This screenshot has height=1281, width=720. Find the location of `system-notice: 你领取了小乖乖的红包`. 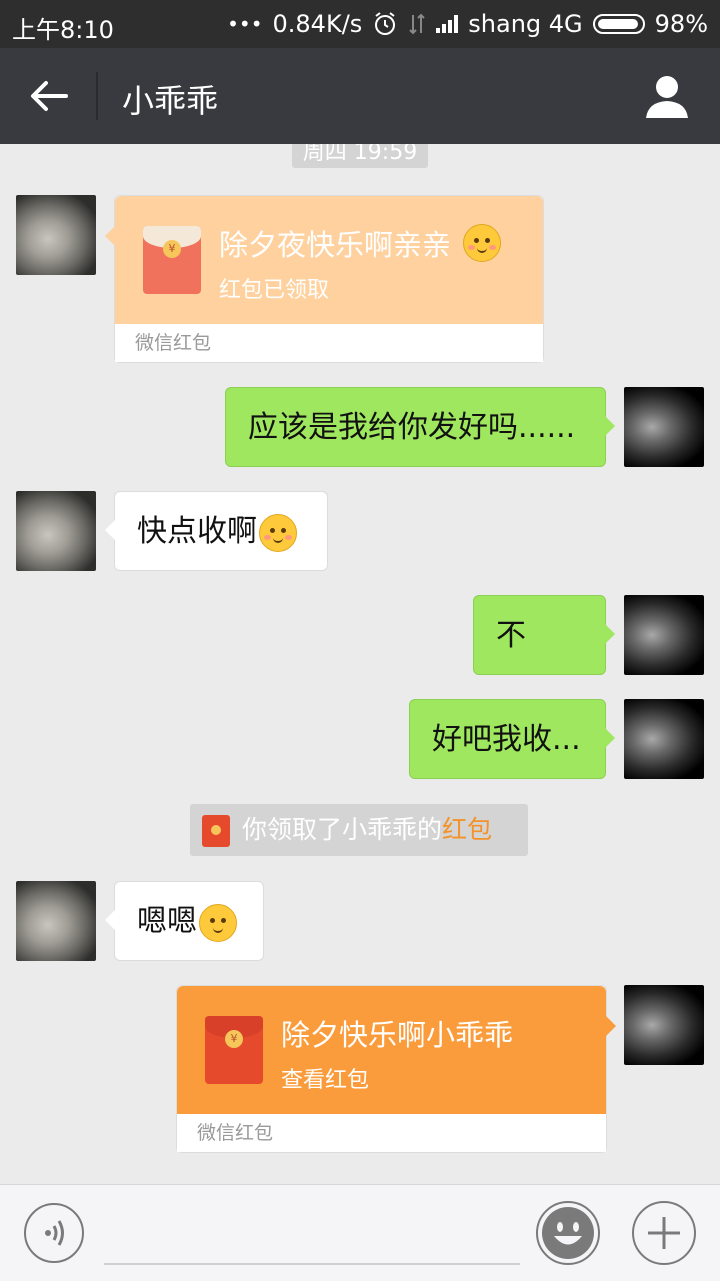

system-notice: 你领取了小乖乖的红包 is located at coordinates (359, 830).